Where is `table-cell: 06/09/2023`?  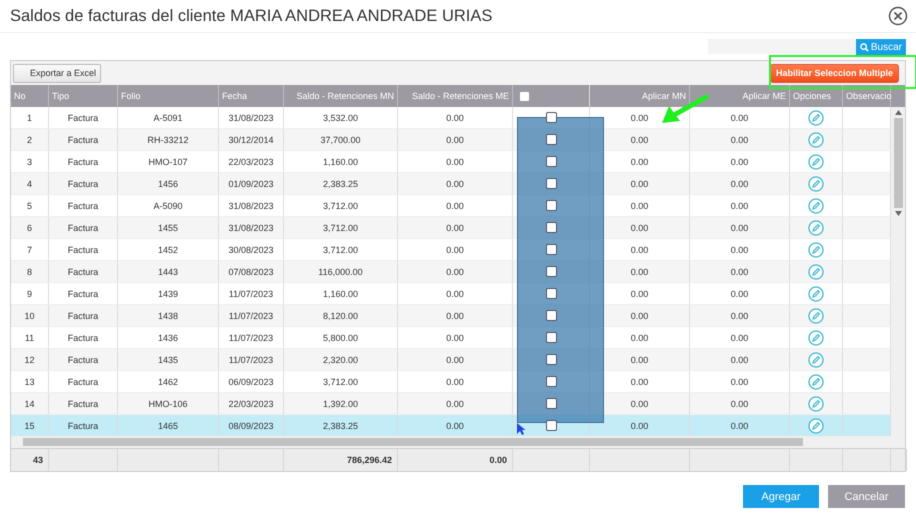
table-cell: 06/09/2023 is located at coordinates (251, 381).